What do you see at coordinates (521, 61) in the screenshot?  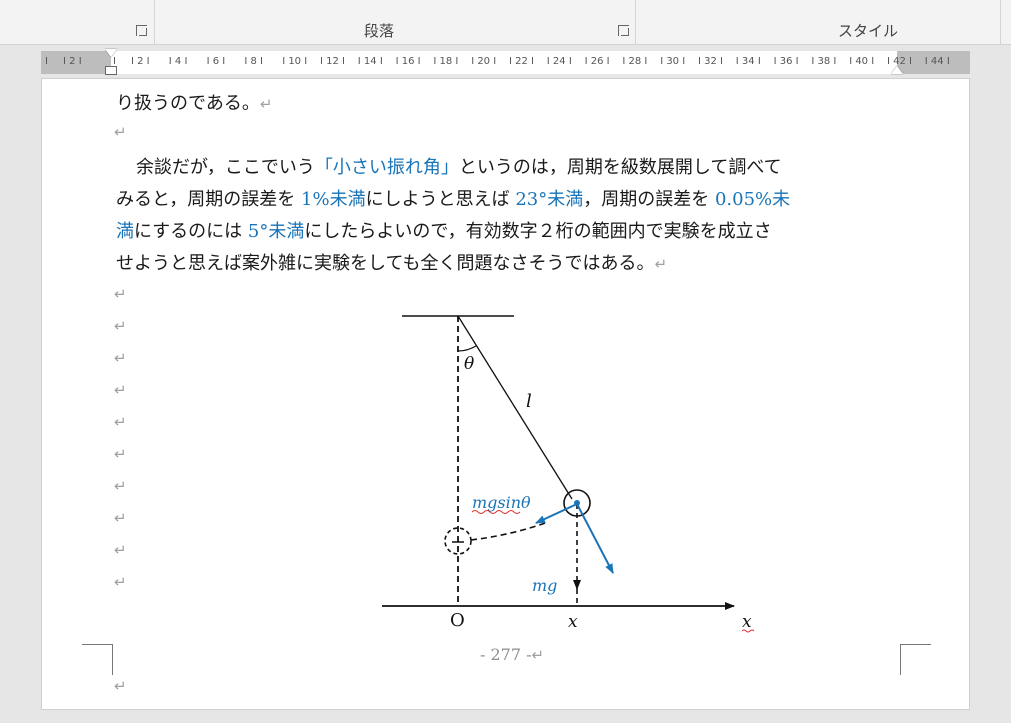 I see `ruler-tick-label: I 22 I` at bounding box center [521, 61].